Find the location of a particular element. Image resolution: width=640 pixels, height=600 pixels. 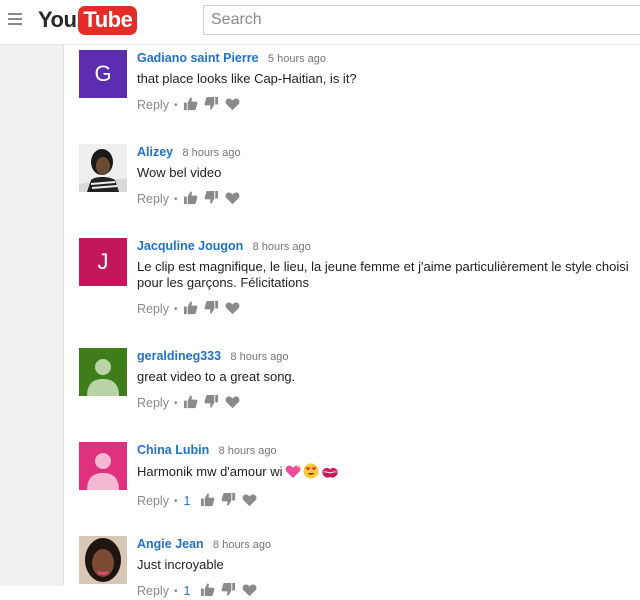

youtube-logo: You Tube is located at coordinates (88, 20).